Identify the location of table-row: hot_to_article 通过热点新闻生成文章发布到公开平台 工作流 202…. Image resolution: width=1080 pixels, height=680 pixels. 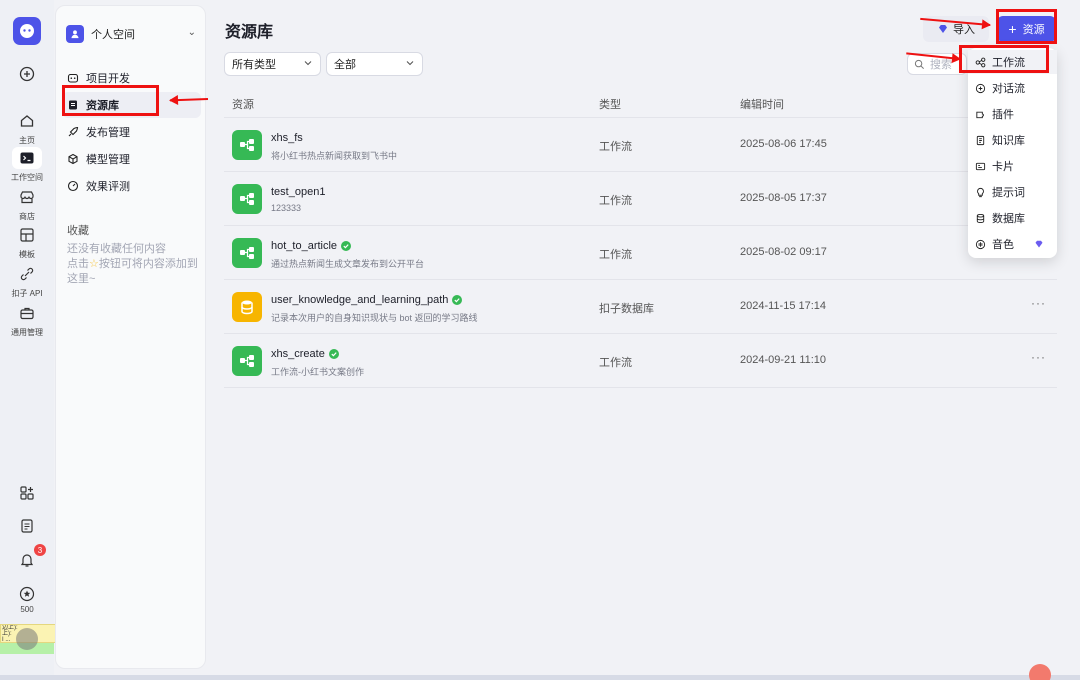
(640, 253).